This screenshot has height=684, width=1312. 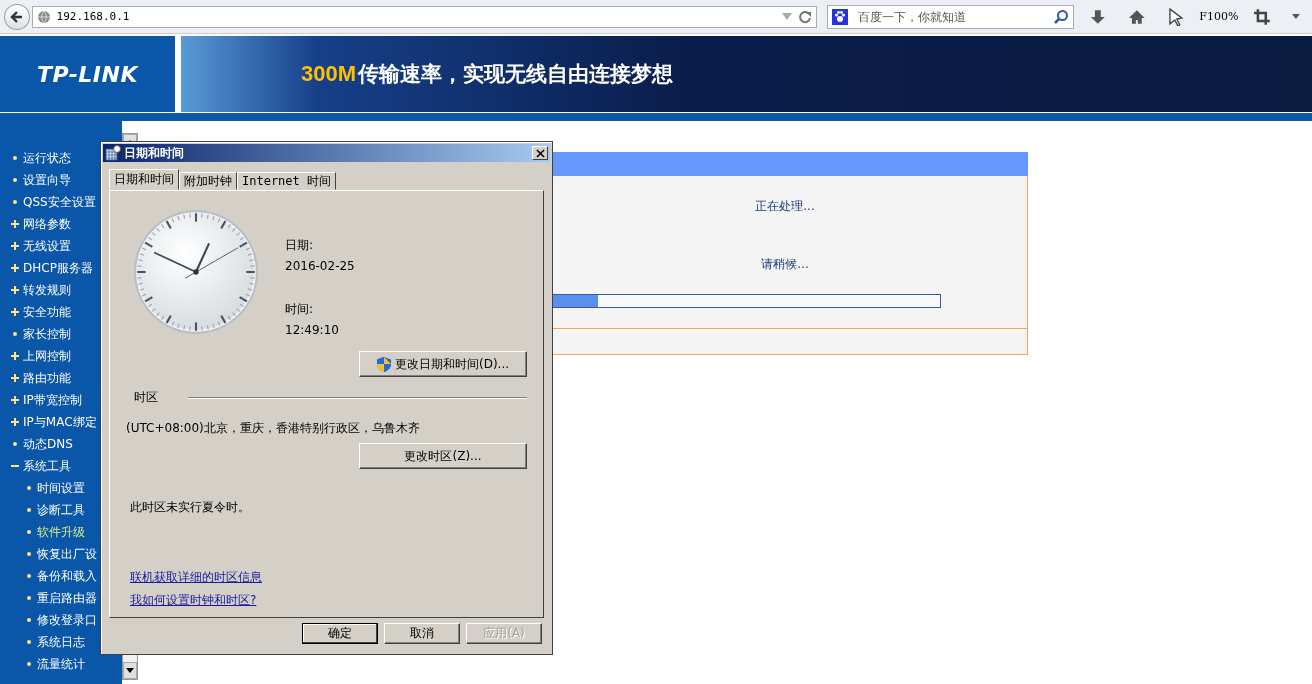 What do you see at coordinates (273, 428) in the screenshot?
I see `timezone-text: (UTC+08:00)北京，重庆，香港特别行政区，乌鲁木齐` at bounding box center [273, 428].